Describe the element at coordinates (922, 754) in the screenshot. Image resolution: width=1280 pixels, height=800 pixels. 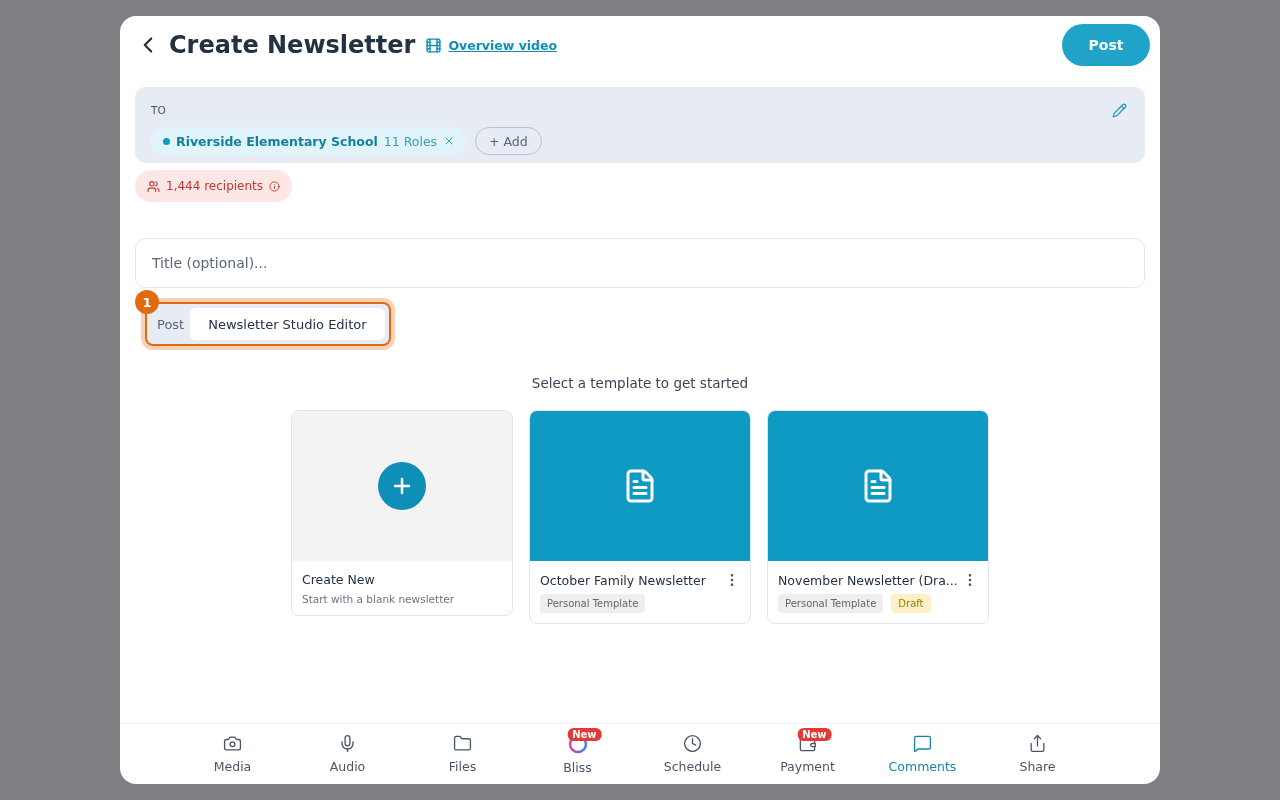
I see `toolbar-button: Comments` at that location.